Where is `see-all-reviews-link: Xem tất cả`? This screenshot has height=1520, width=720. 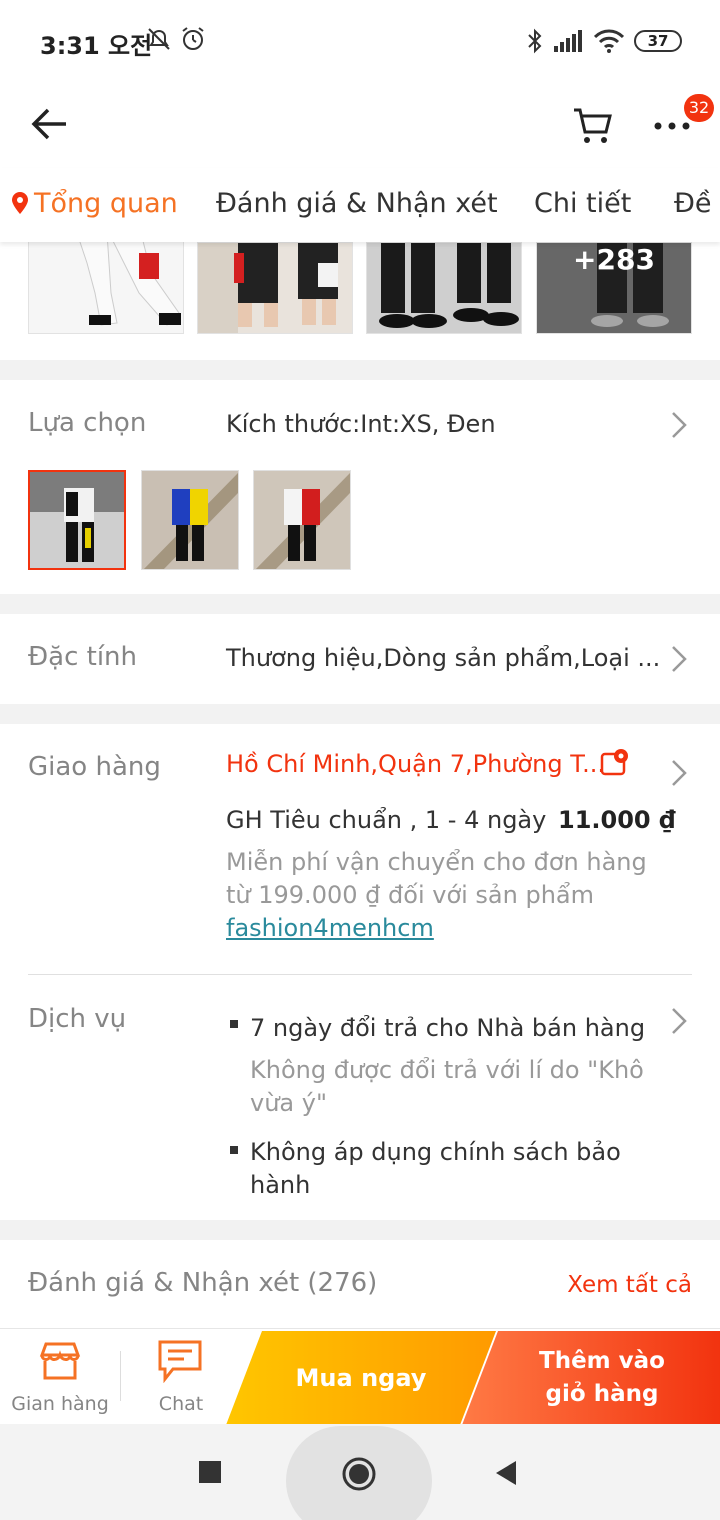
see-all-reviews-link: Xem tất cả is located at coordinates (629, 1285).